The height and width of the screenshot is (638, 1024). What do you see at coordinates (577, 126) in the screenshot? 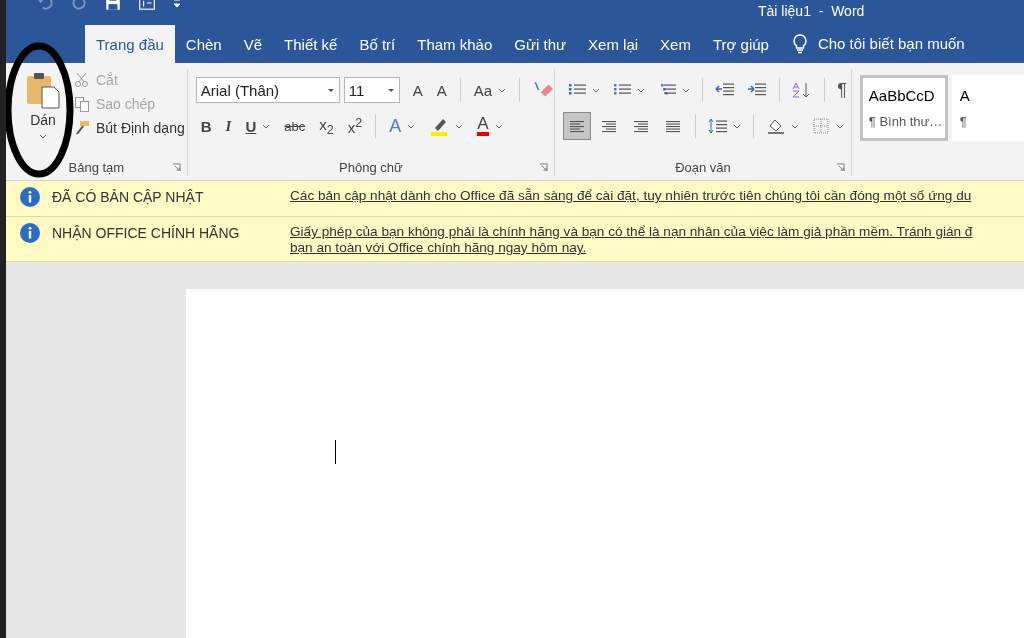
I see `align-left-button` at bounding box center [577, 126].